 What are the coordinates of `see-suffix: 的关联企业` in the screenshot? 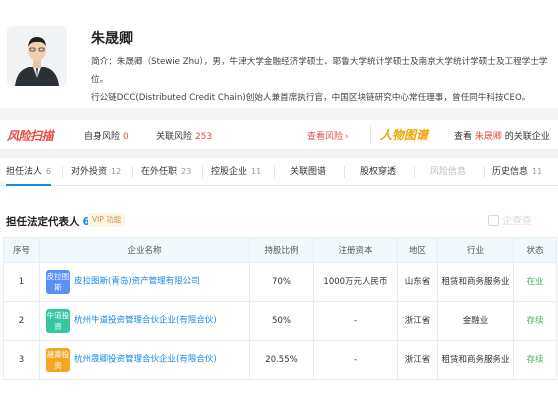 It's located at (527, 137).